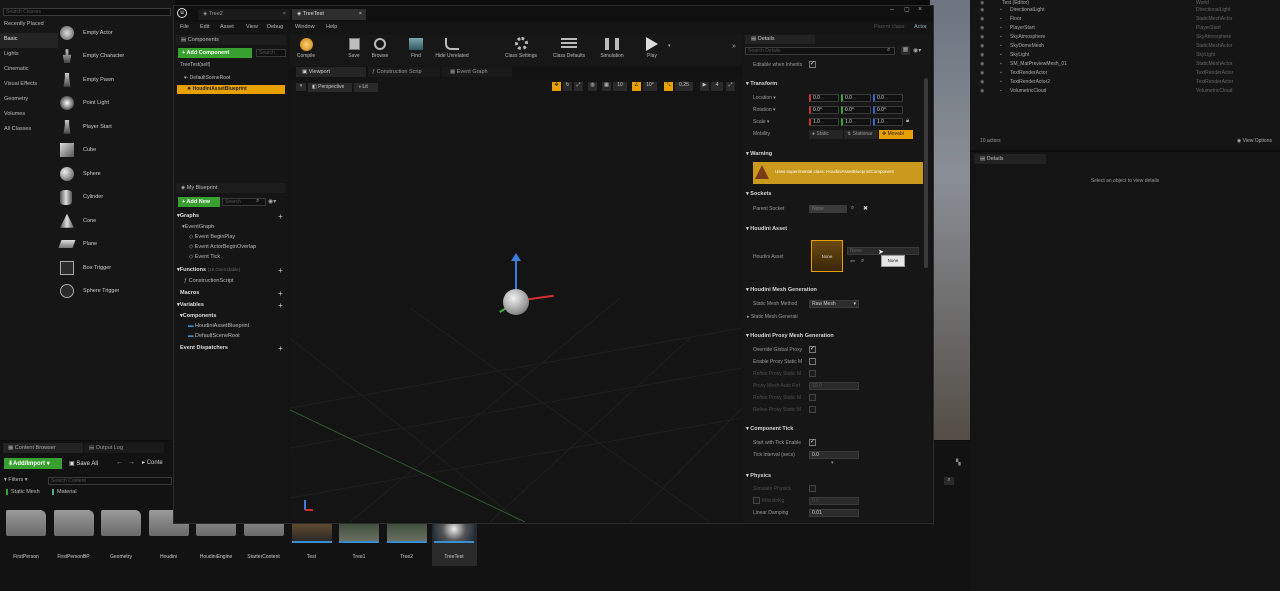 This screenshot has width=1280, height=591. I want to click on class-defaults-button: Class Defaults, so click(569, 50).